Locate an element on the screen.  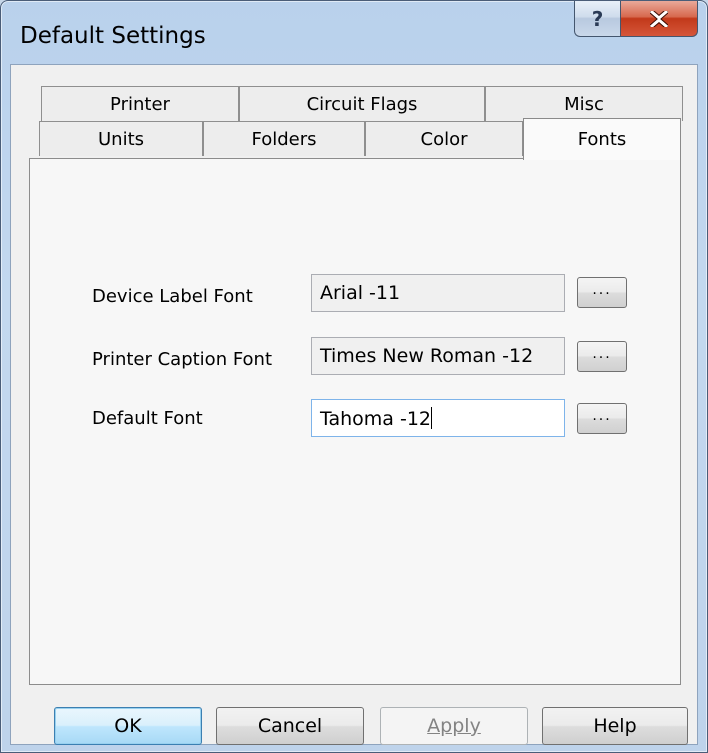
close-icon is located at coordinates (659, 19).